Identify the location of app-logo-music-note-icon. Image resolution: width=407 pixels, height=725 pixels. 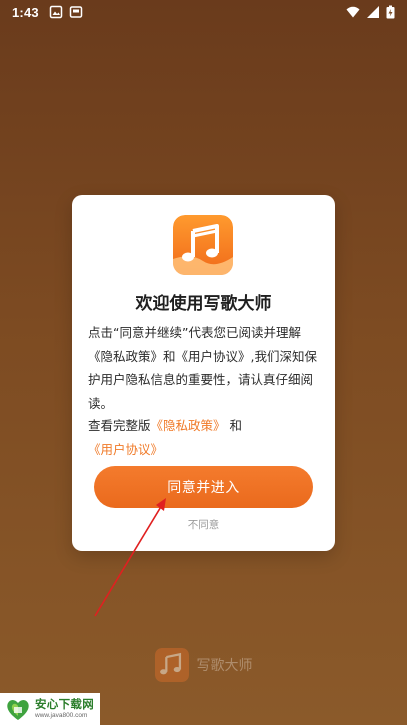
(203, 245).